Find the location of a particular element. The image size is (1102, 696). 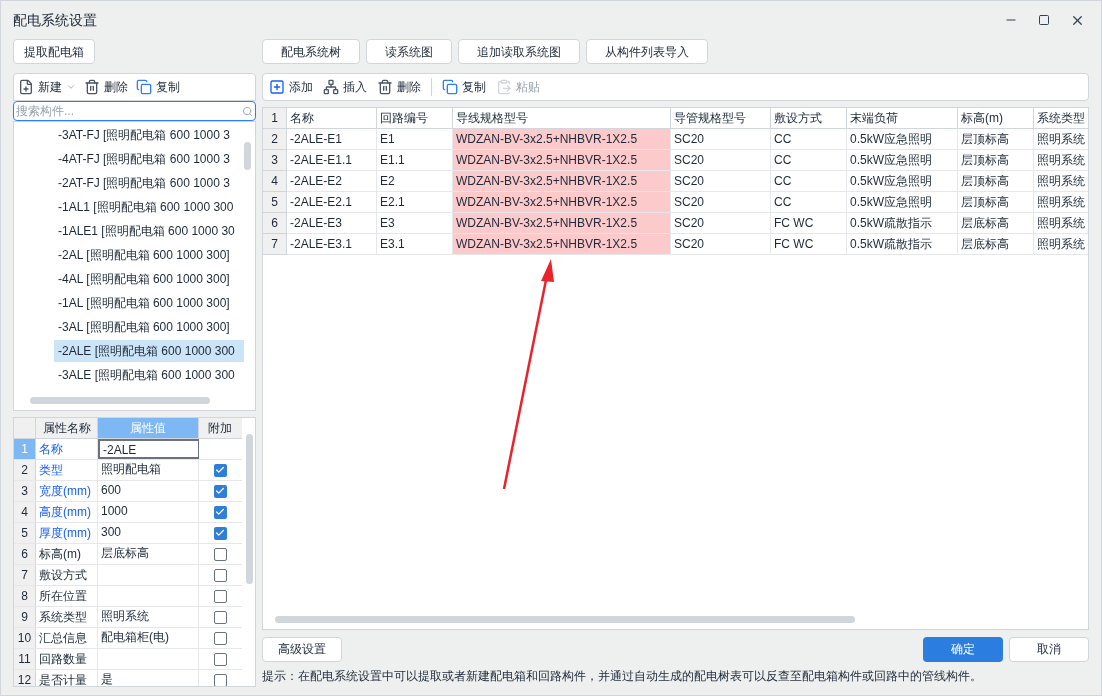

table-cell: -2ALE-E3 is located at coordinates (332, 223).